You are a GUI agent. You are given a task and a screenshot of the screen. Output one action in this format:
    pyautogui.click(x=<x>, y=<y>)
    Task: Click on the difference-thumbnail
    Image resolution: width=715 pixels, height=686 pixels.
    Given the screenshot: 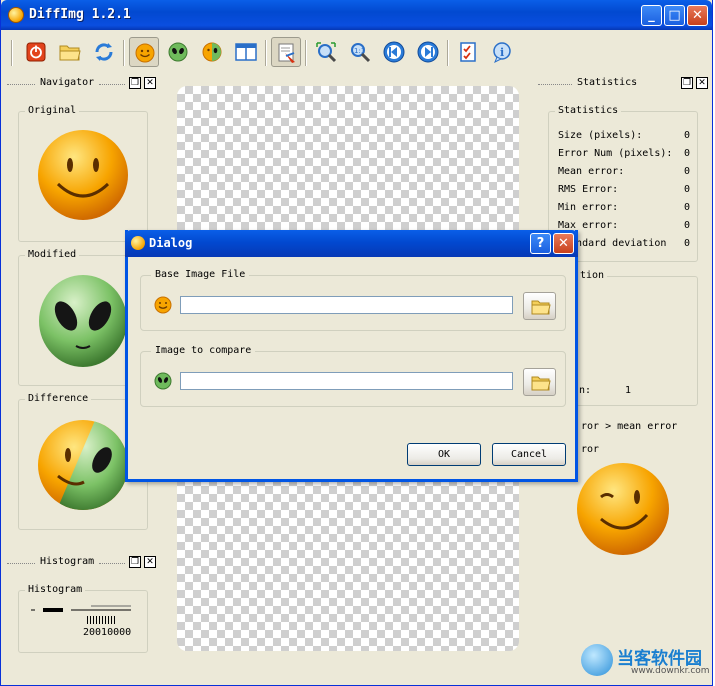 What is the action you would take?
    pyautogui.click(x=83, y=465)
    